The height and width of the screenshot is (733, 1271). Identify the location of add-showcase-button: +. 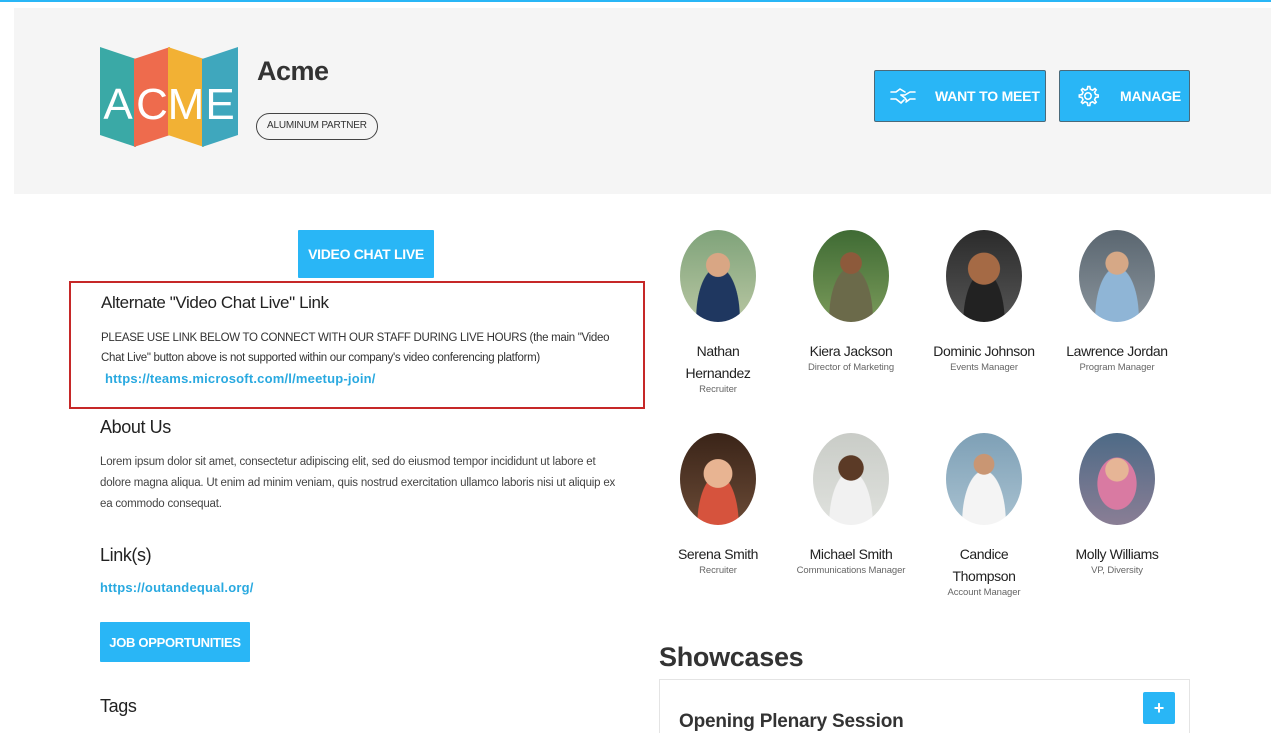
(1159, 708).